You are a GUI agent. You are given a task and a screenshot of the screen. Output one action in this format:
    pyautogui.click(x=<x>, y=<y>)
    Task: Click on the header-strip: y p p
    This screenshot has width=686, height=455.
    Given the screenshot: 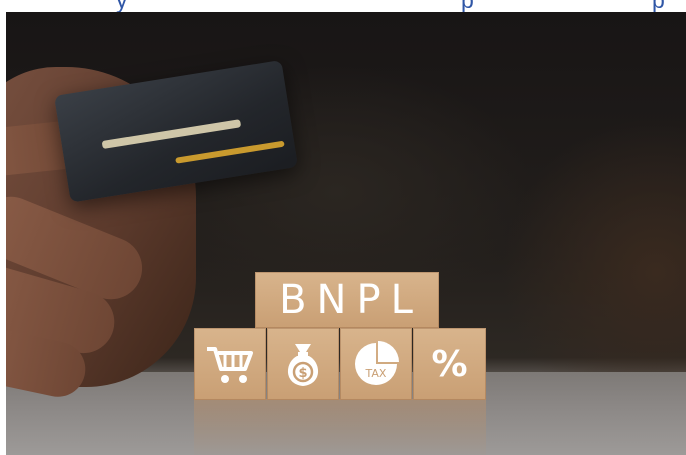 What is the action you would take?
    pyautogui.click(x=343, y=6)
    